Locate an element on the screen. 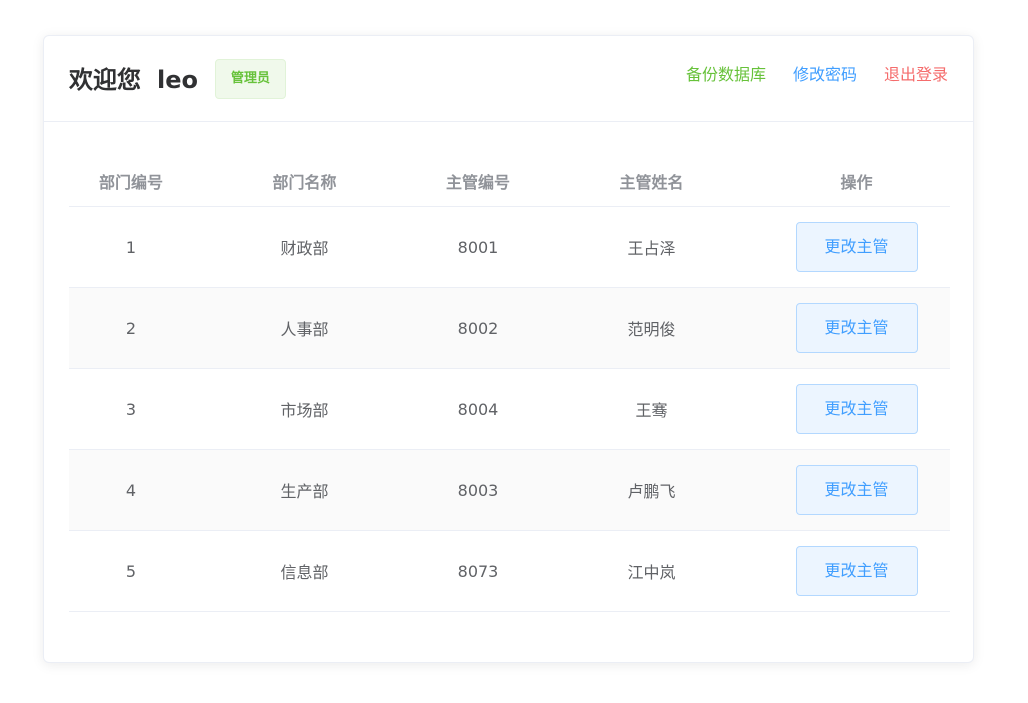 This screenshot has height=703, width=1028. column-header-dept-name: 部门名称 is located at coordinates (304, 182).